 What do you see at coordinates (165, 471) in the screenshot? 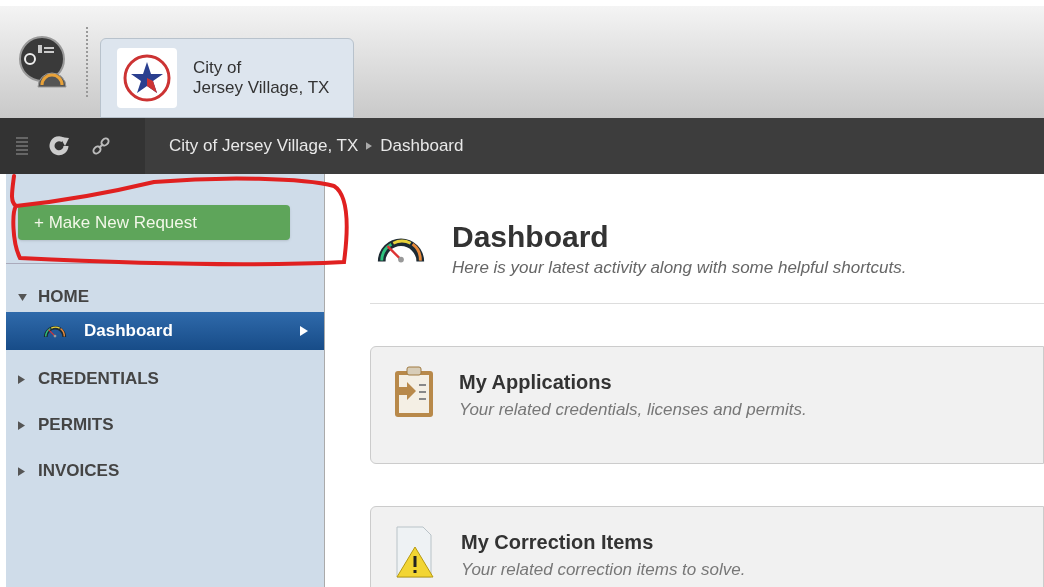
I see `sidebar-section: INVOICES` at bounding box center [165, 471].